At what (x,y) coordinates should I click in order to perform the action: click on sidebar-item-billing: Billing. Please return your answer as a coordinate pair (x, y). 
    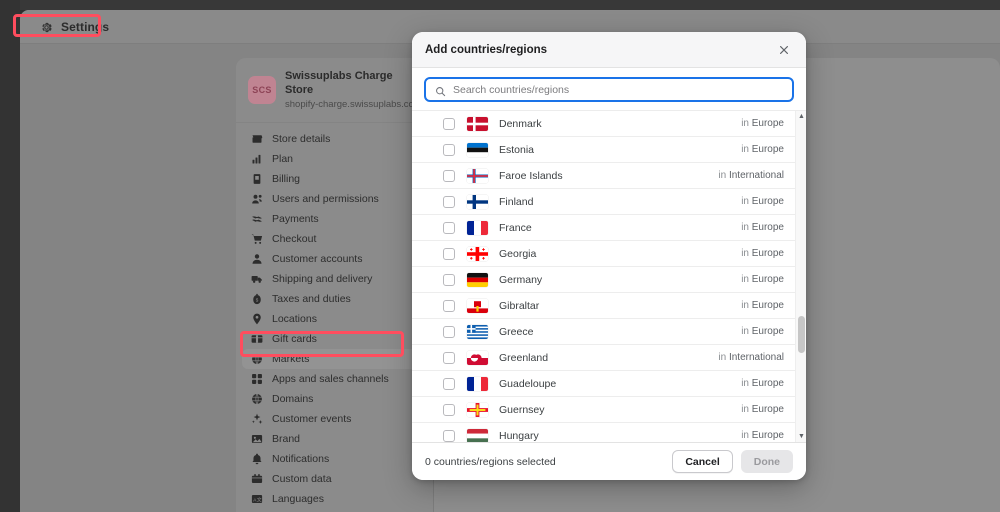
    Looking at the image, I should click on (334, 179).